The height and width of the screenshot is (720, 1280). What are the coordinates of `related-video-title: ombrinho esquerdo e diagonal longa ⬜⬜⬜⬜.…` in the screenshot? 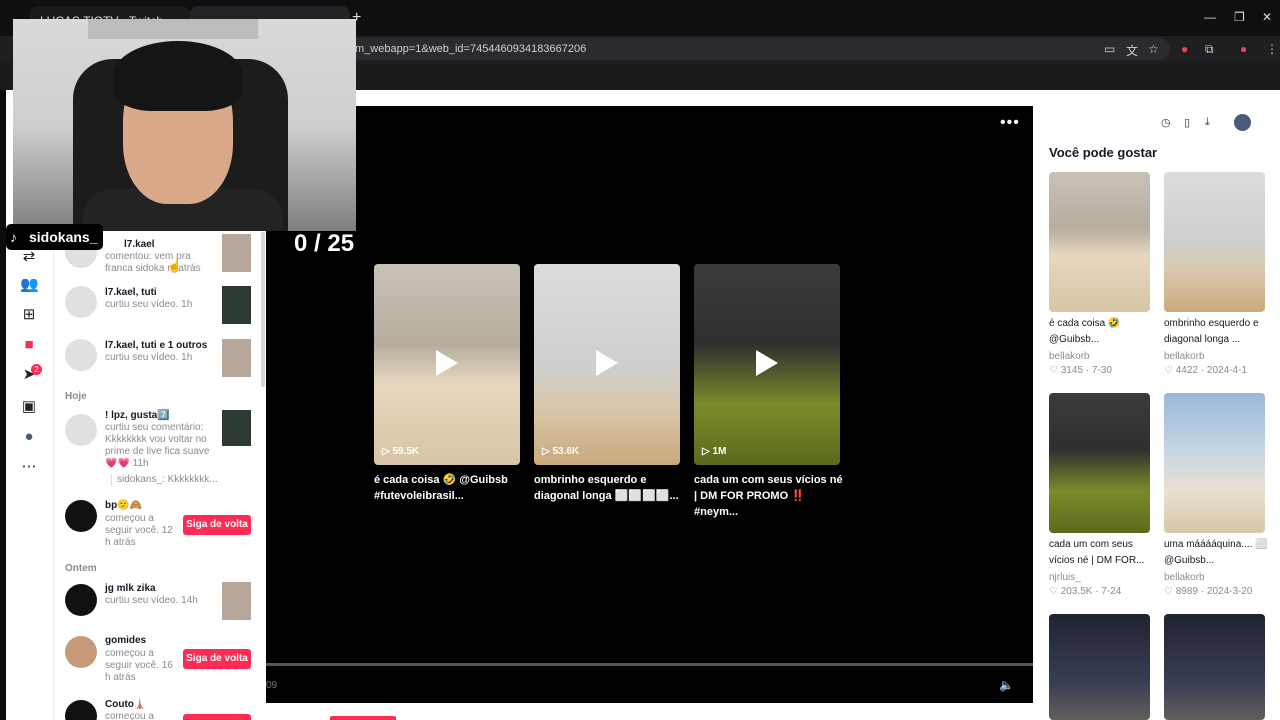 It's located at (609, 488).